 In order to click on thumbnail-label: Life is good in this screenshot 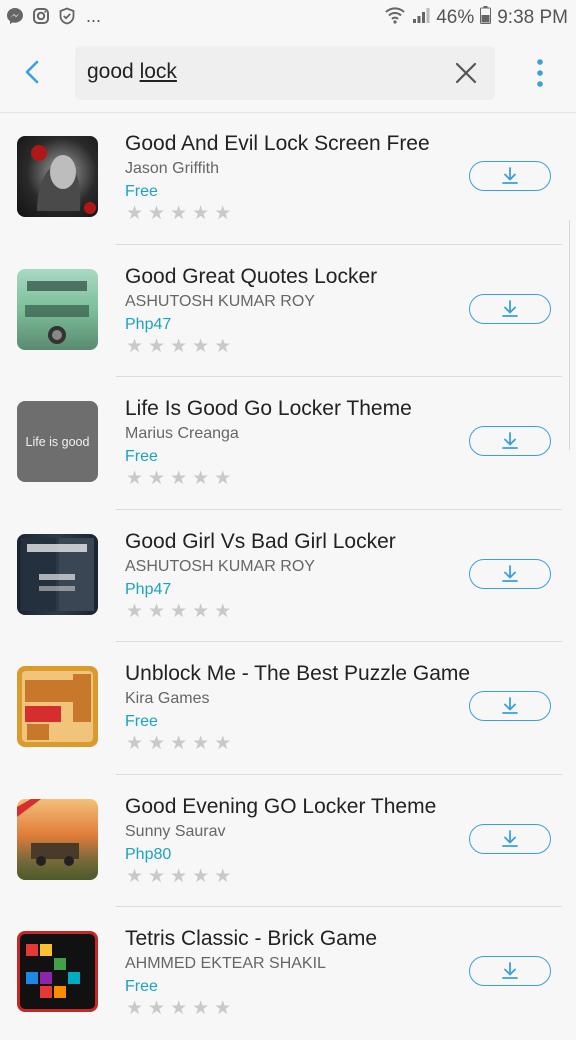, I will do `click(57, 441)`.